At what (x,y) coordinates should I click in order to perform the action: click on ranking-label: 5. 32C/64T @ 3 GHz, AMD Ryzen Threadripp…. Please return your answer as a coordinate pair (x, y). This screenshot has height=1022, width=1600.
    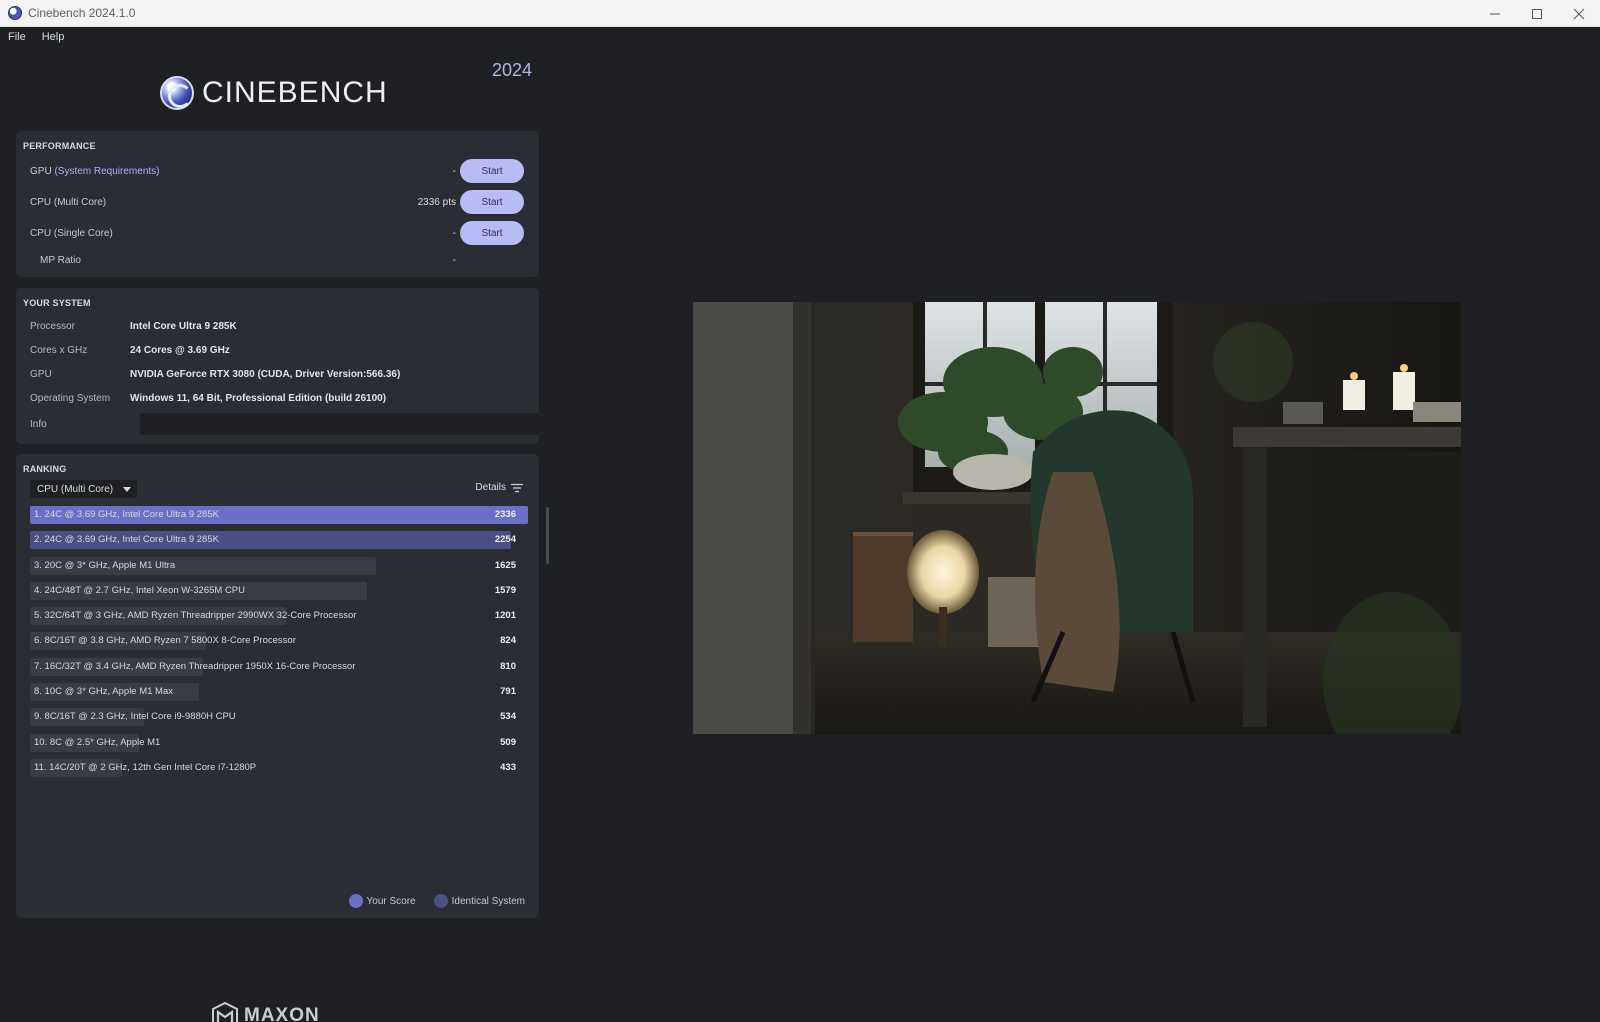
    Looking at the image, I should click on (195, 616).